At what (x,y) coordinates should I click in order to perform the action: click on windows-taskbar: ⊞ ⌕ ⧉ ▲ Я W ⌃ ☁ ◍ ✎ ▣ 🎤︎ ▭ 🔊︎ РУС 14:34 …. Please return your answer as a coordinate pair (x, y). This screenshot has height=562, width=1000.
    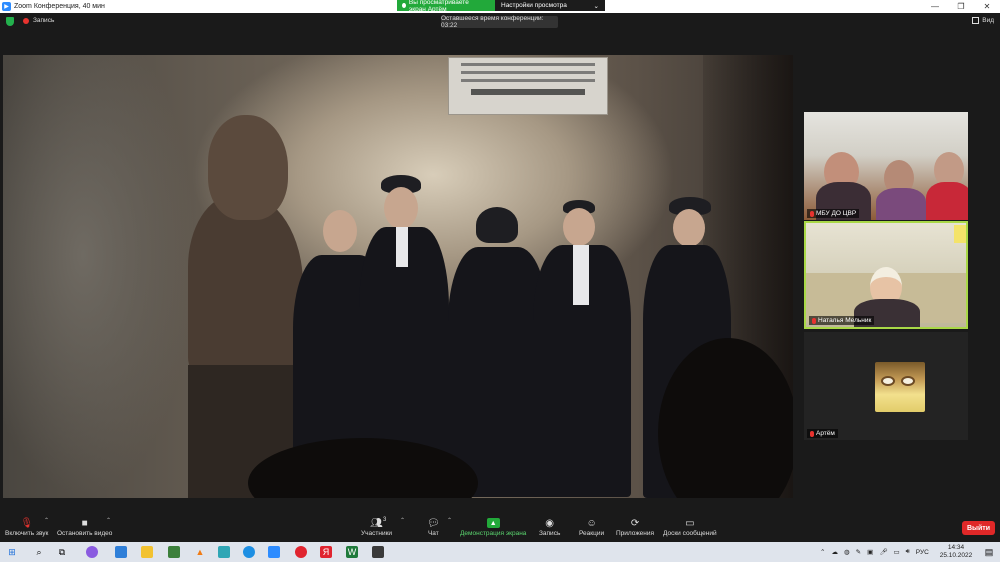
    Looking at the image, I should click on (500, 552).